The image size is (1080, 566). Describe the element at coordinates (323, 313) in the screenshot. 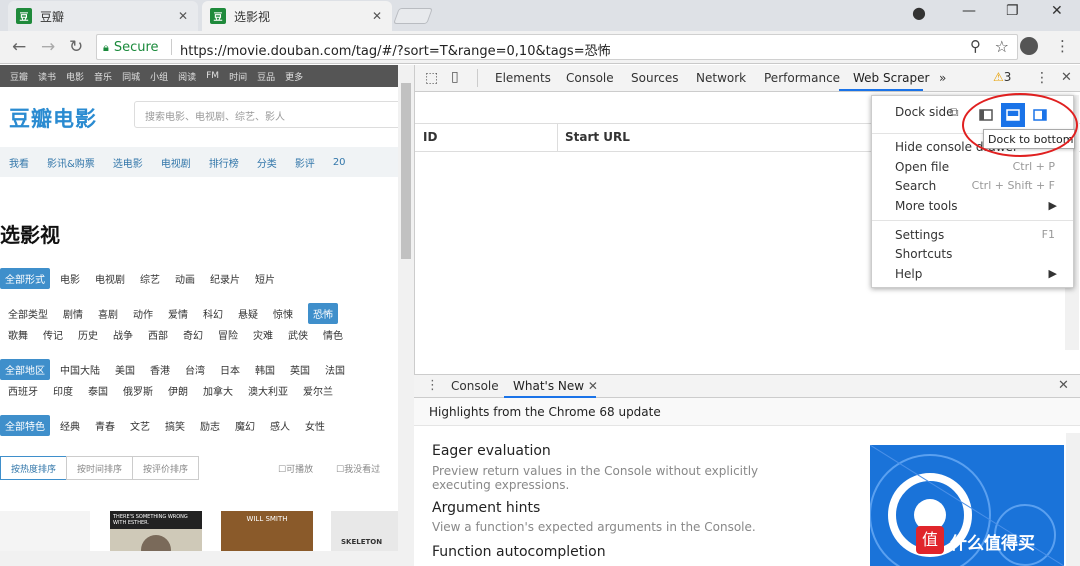

I see `filter-tag: 恐怖` at that location.